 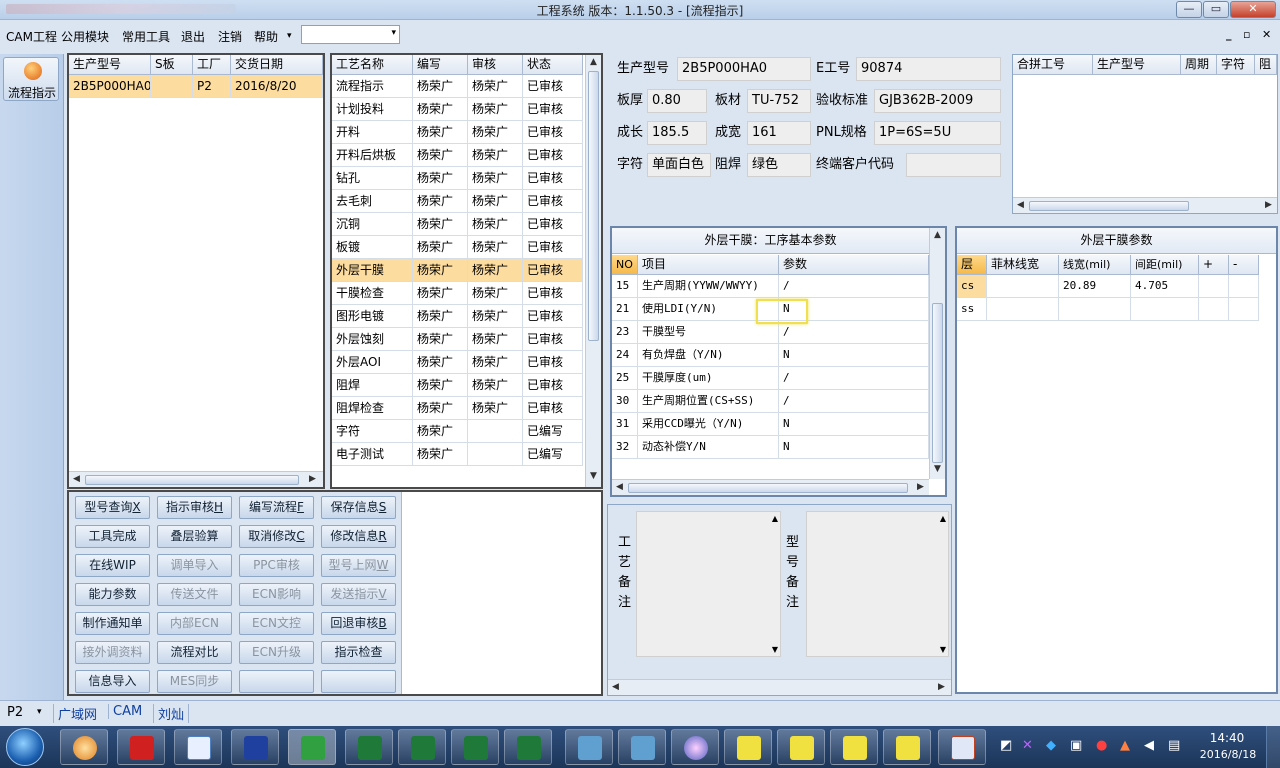 I want to click on action-button: 指示审核H, so click(x=194, y=507).